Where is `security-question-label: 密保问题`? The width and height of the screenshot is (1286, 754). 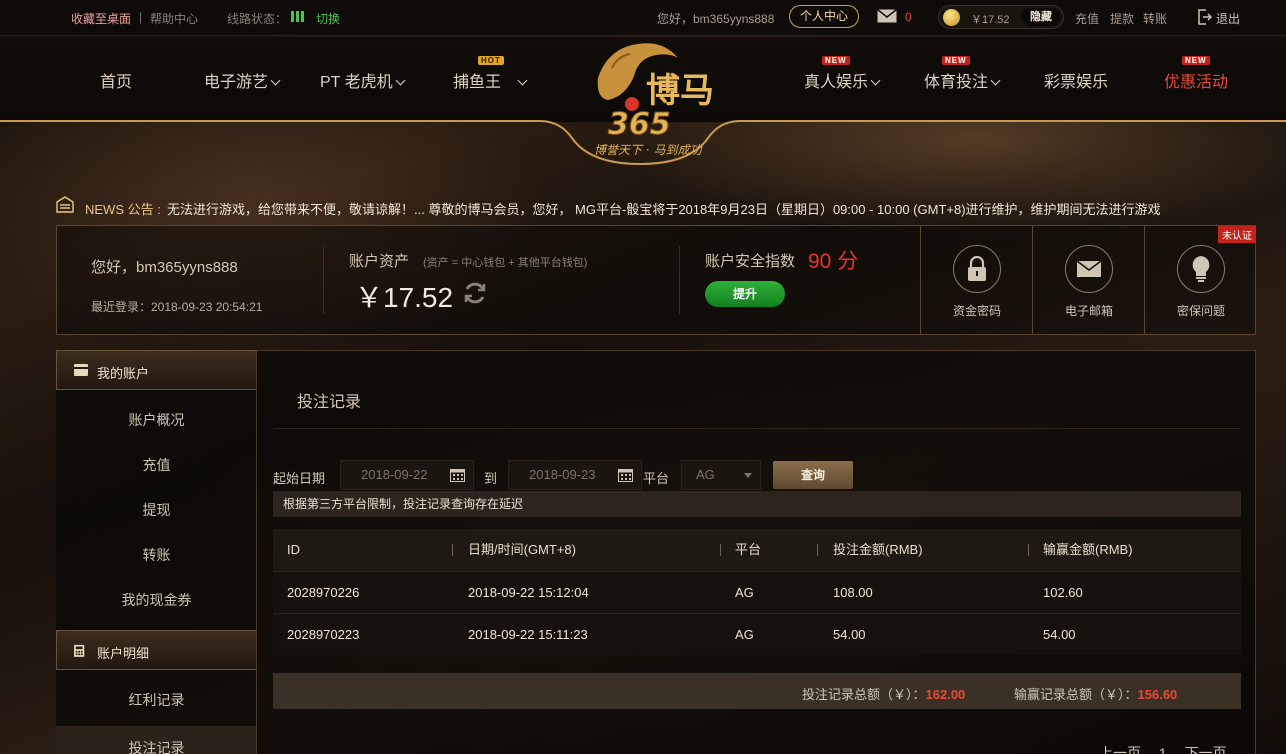
security-question-label: 密保问题 is located at coordinates (1200, 311).